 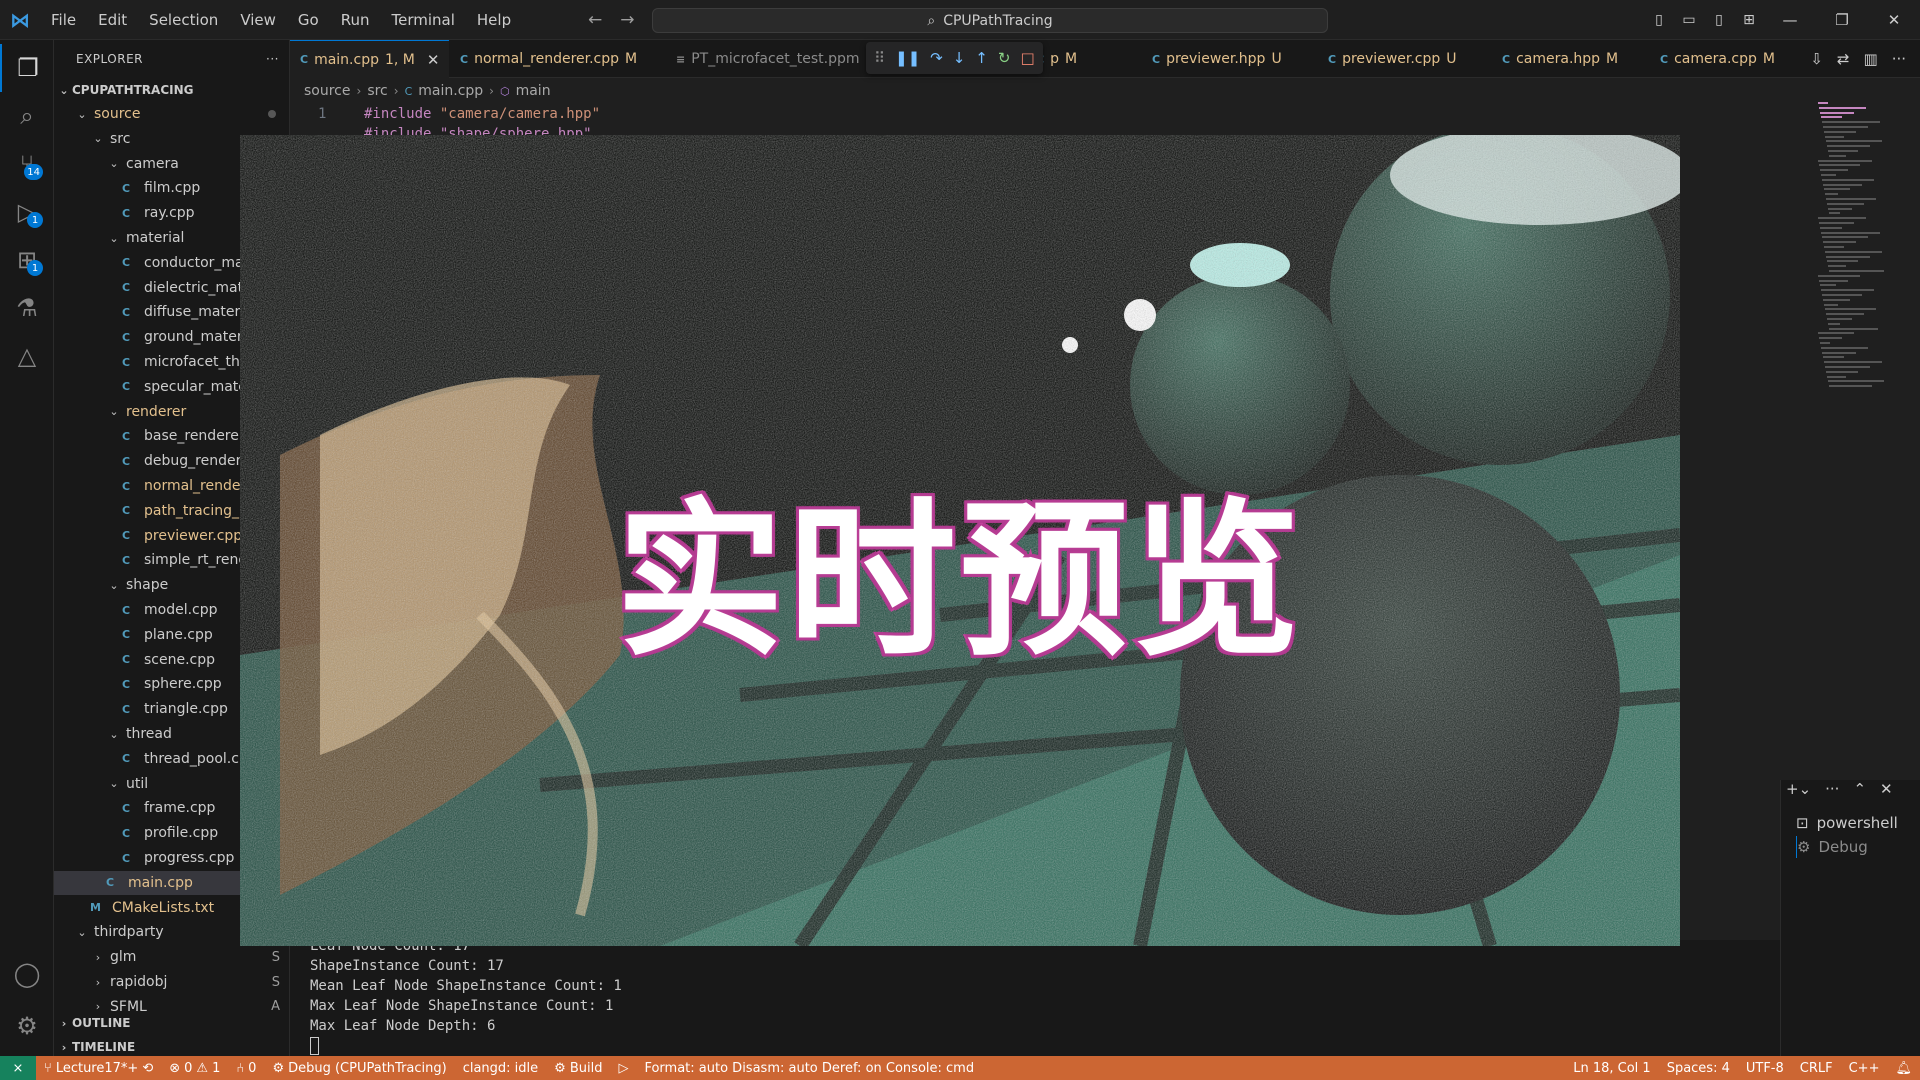 I want to click on error-icon: ⊗, so click(x=175, y=1068).